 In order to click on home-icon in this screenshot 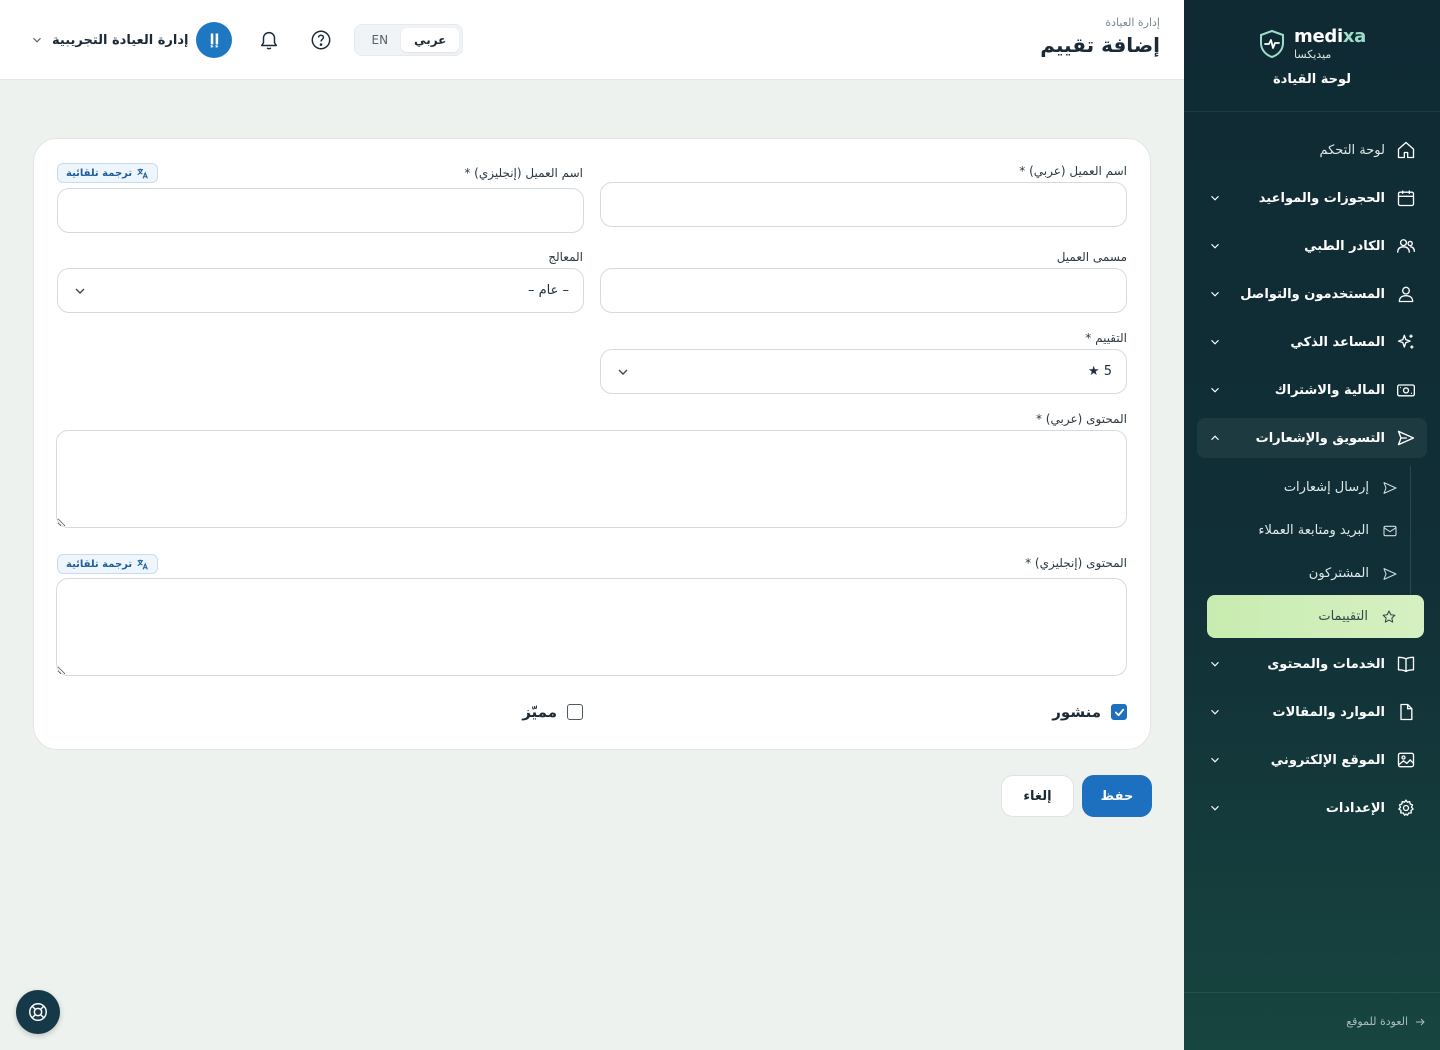, I will do `click(1406, 150)`.